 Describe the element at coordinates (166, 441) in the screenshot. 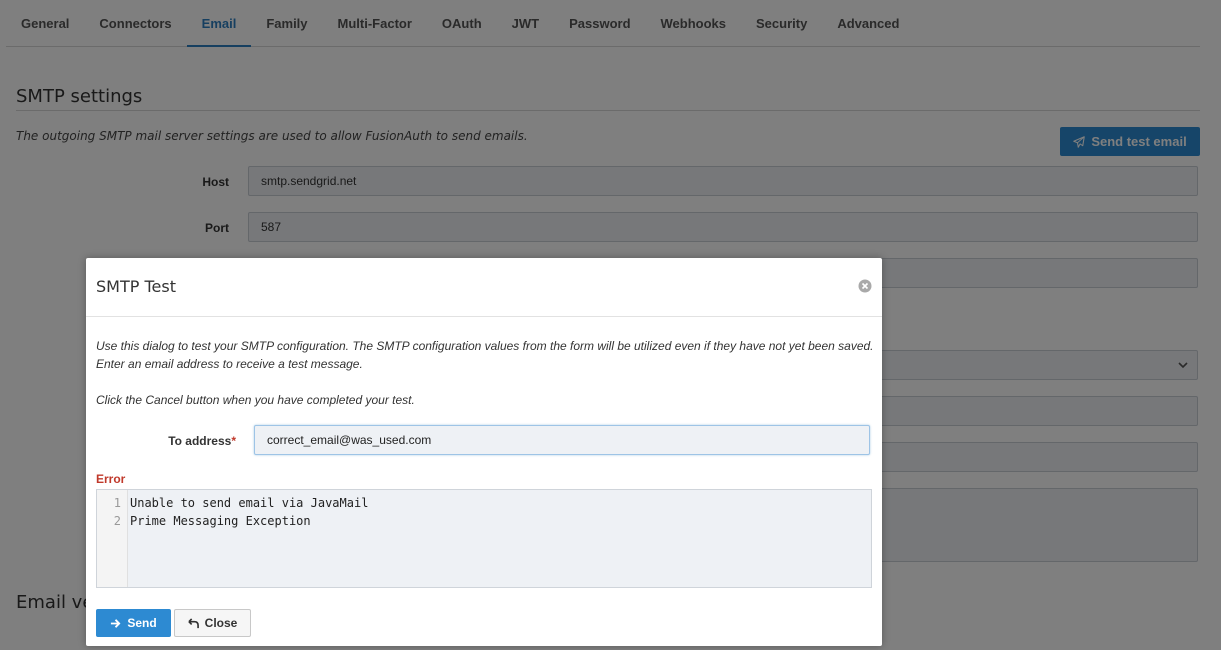

I see `to-address-label: To address*` at that location.